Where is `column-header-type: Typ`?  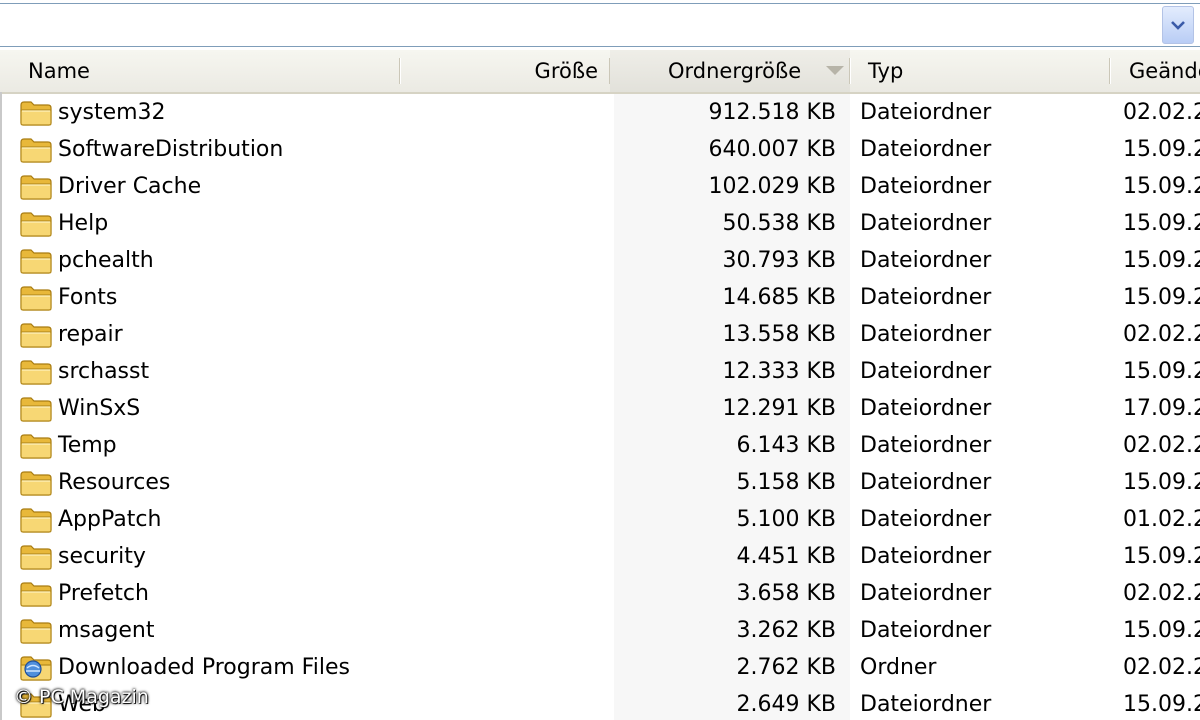
column-header-type: Typ is located at coordinates (980, 71).